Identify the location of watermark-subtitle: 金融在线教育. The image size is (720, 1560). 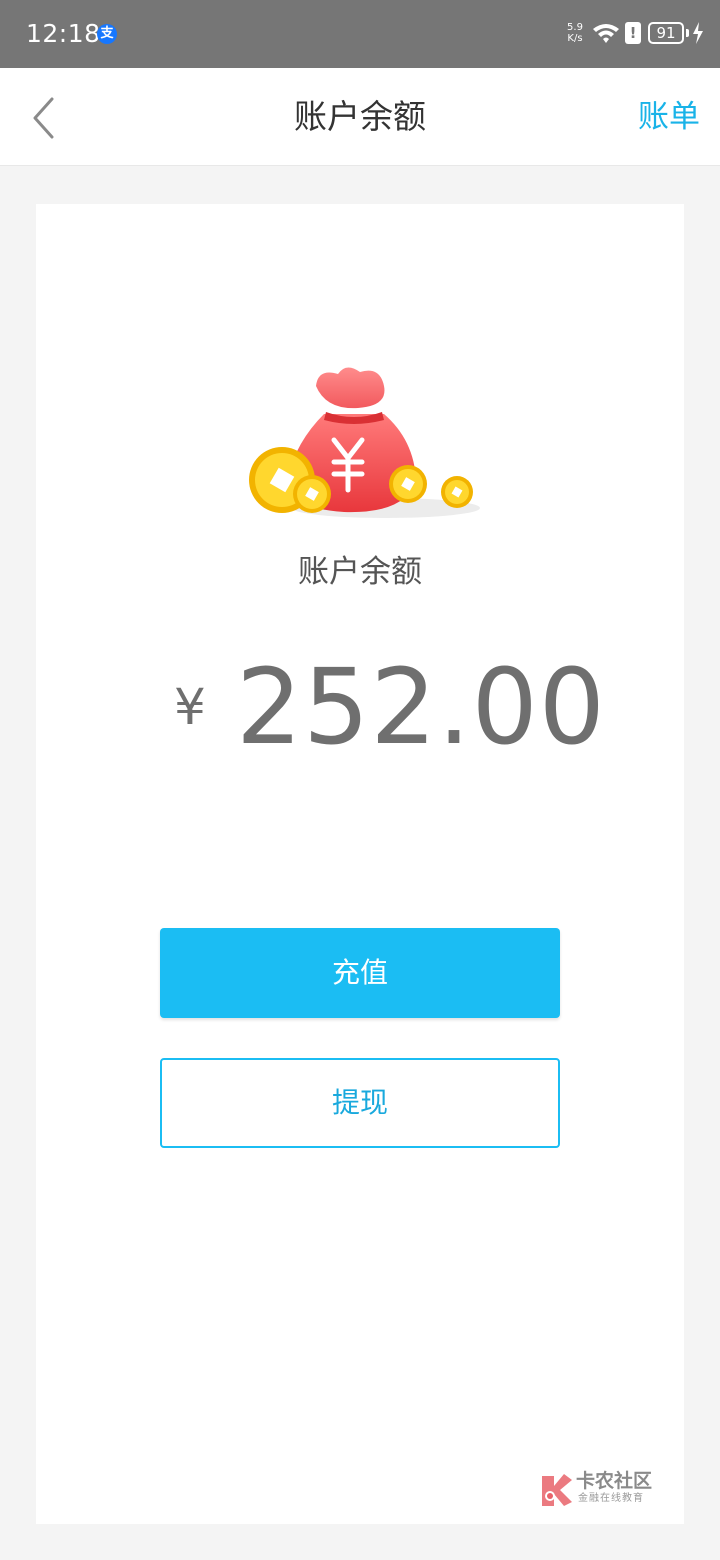
(611, 1498).